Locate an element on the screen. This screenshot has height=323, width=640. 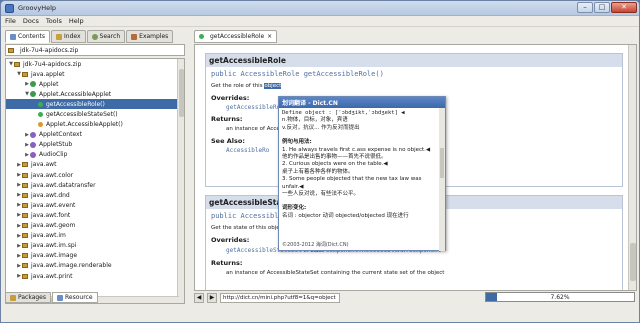
minimize-button: – is located at coordinates (585, 7).